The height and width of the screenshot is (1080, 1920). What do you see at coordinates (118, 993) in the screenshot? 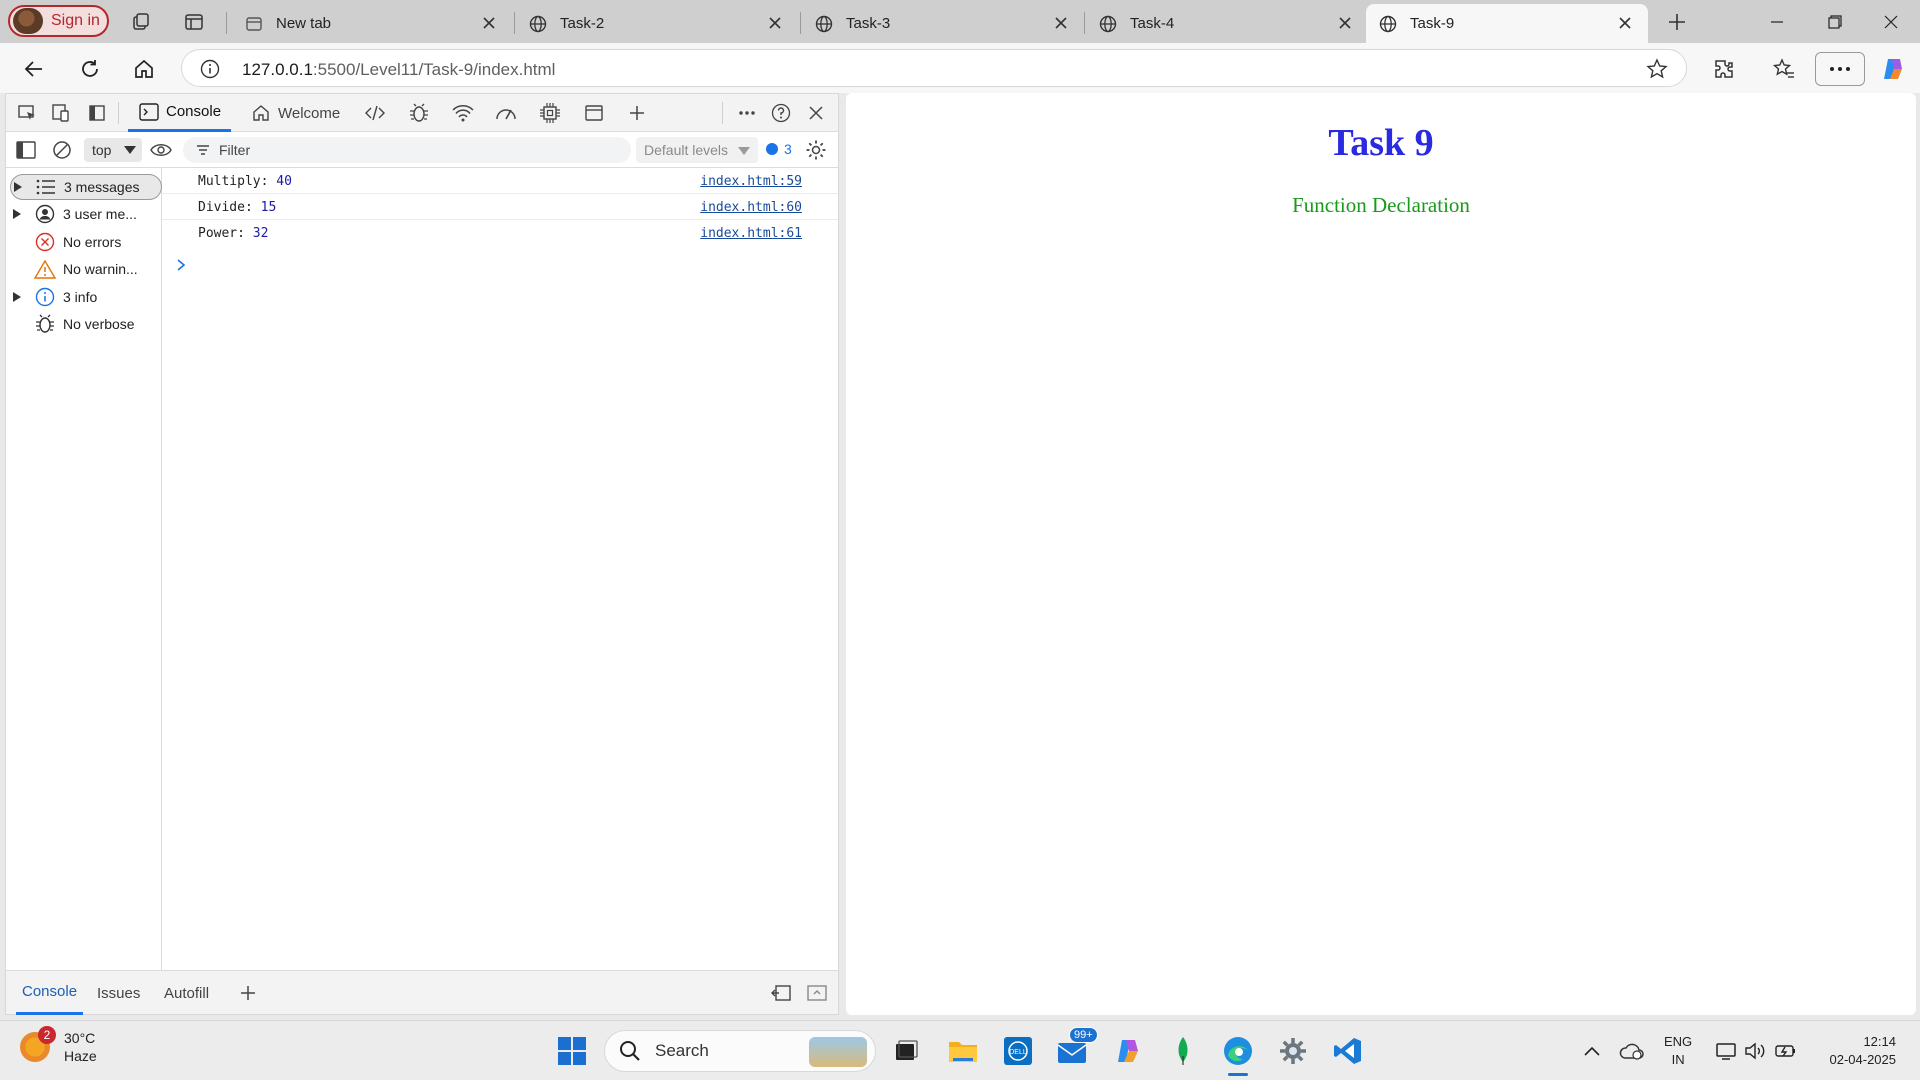
I see `drawer-tab-issues: Issues` at bounding box center [118, 993].